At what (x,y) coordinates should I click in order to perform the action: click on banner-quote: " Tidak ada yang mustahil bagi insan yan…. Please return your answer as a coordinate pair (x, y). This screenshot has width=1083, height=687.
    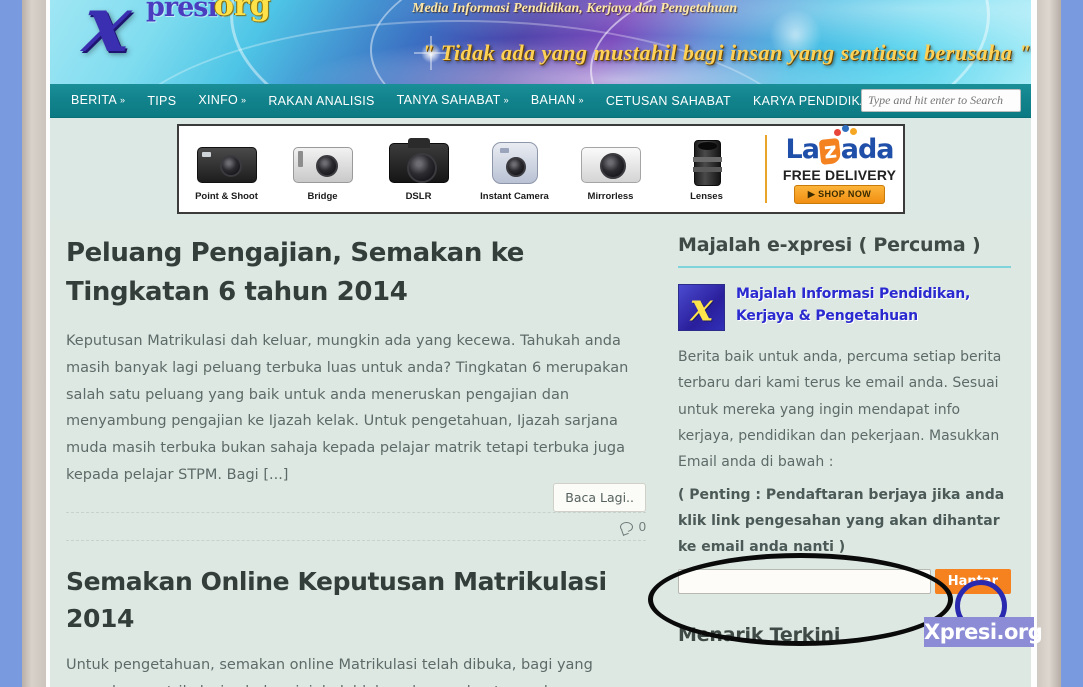
    Looking at the image, I should click on (726, 52).